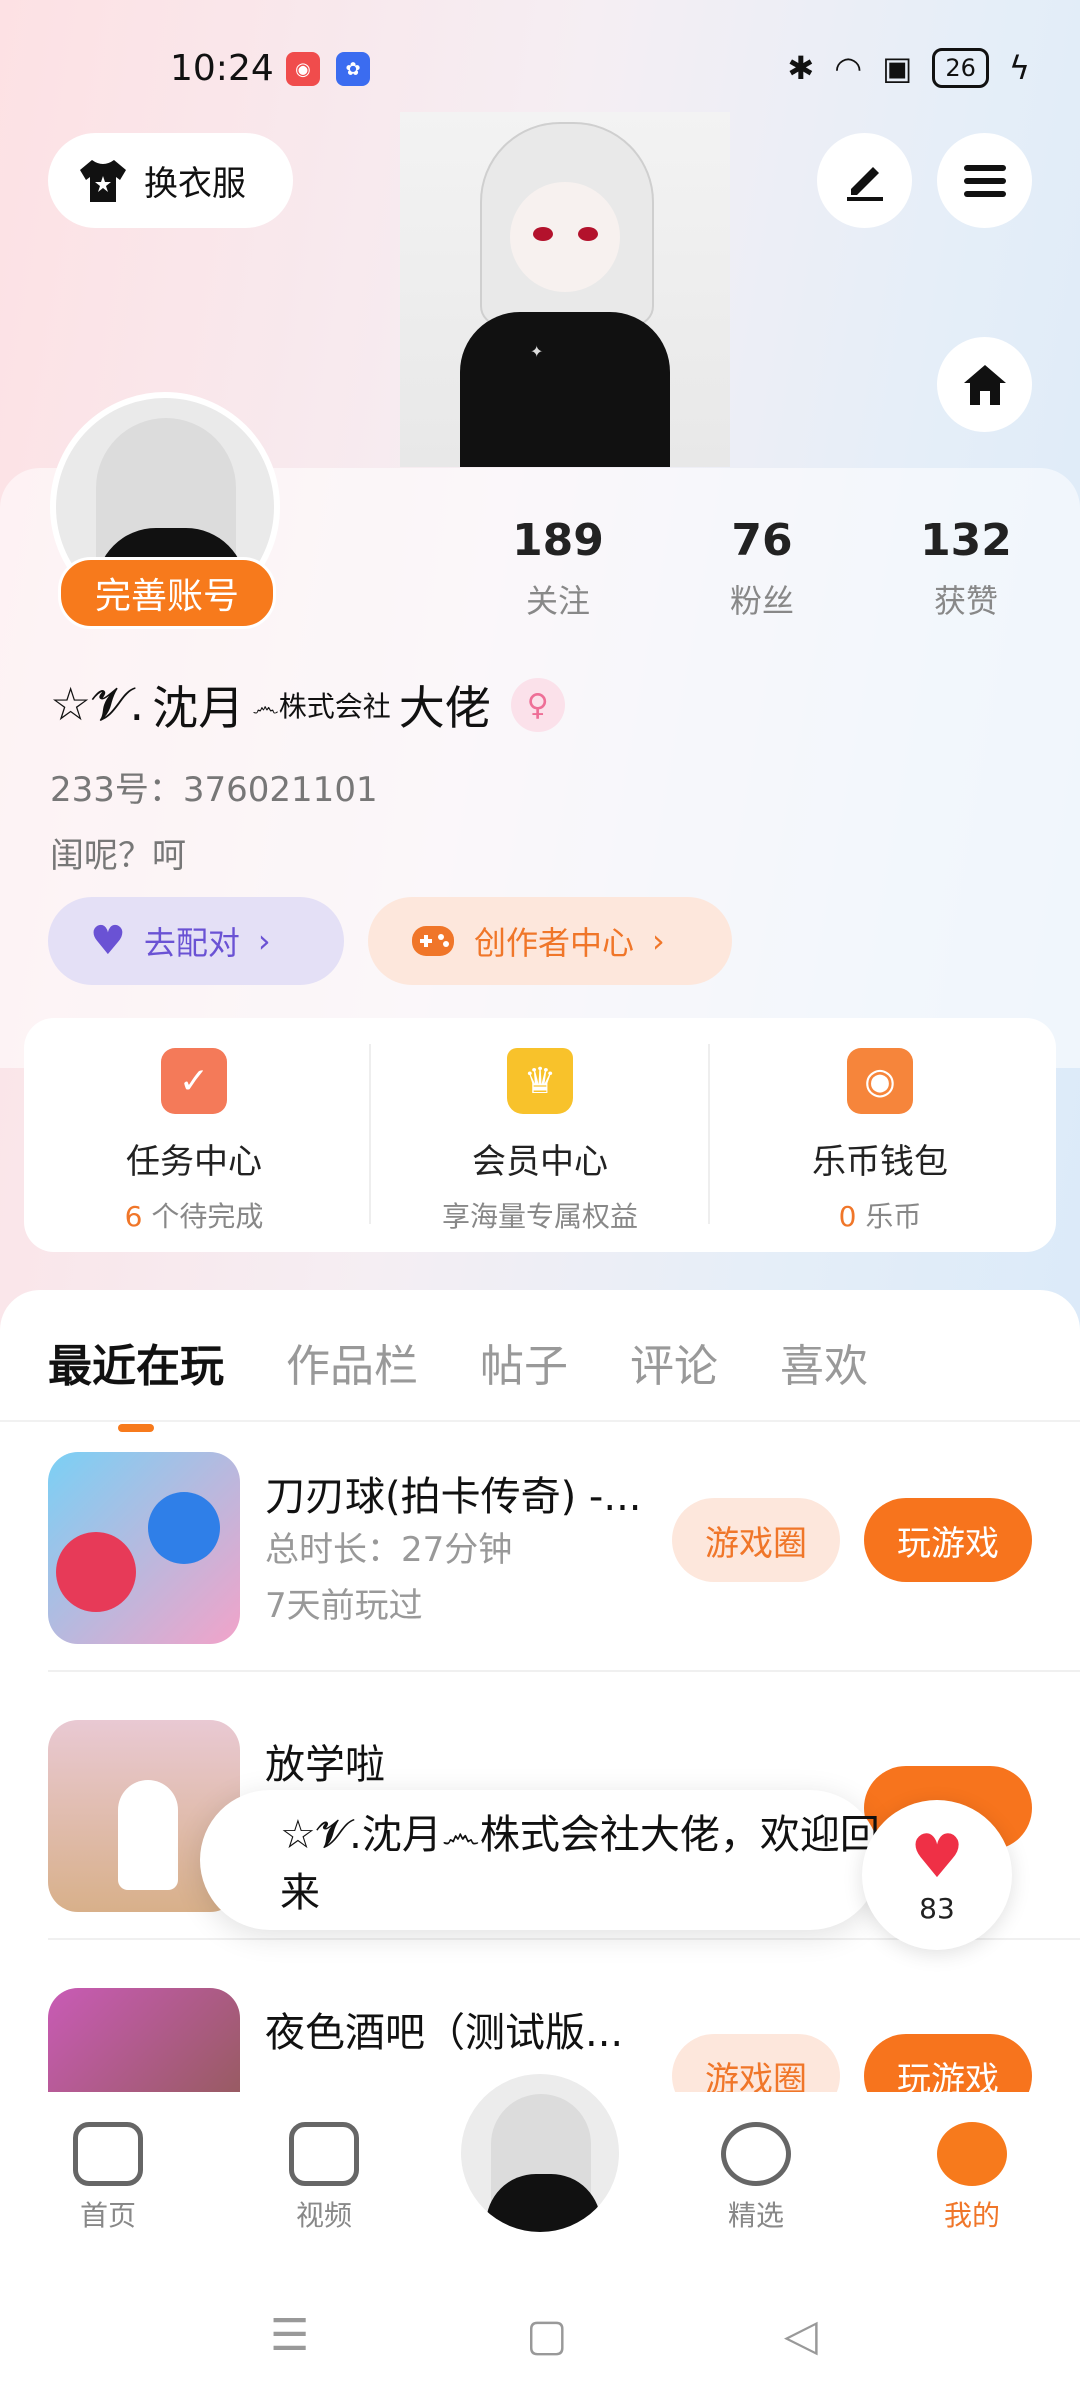 This screenshot has width=1080, height=2400. I want to click on feature-panel: ✓ 任务中心 6 个待完成 ♛ 会员中心 享海量专属权益 ◉ 乐币钱包 0 乐币, so click(540, 1135).